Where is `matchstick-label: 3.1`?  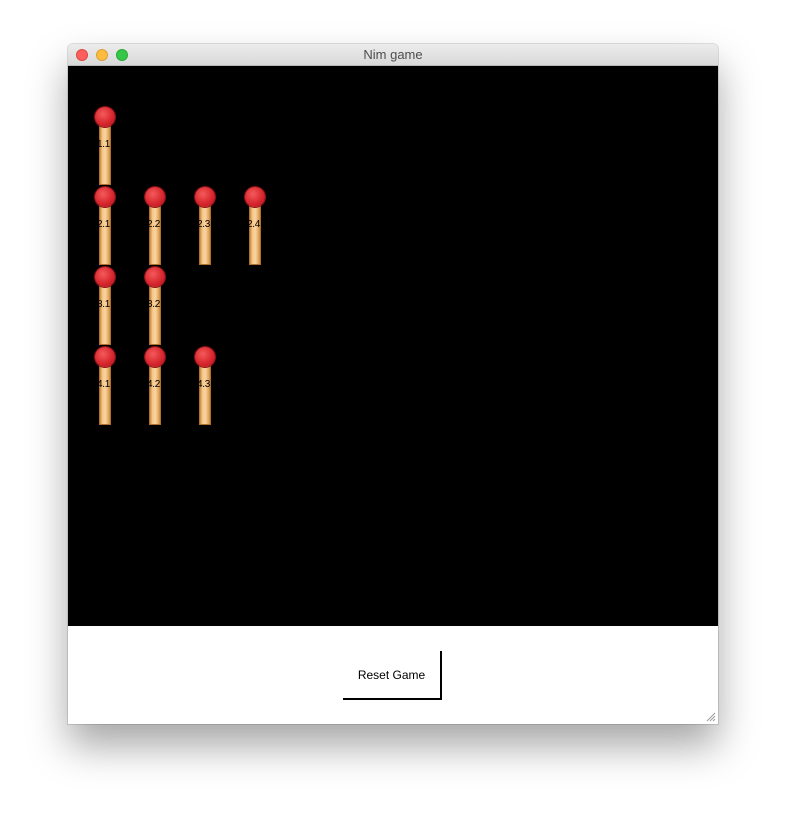 matchstick-label: 3.1 is located at coordinates (104, 304).